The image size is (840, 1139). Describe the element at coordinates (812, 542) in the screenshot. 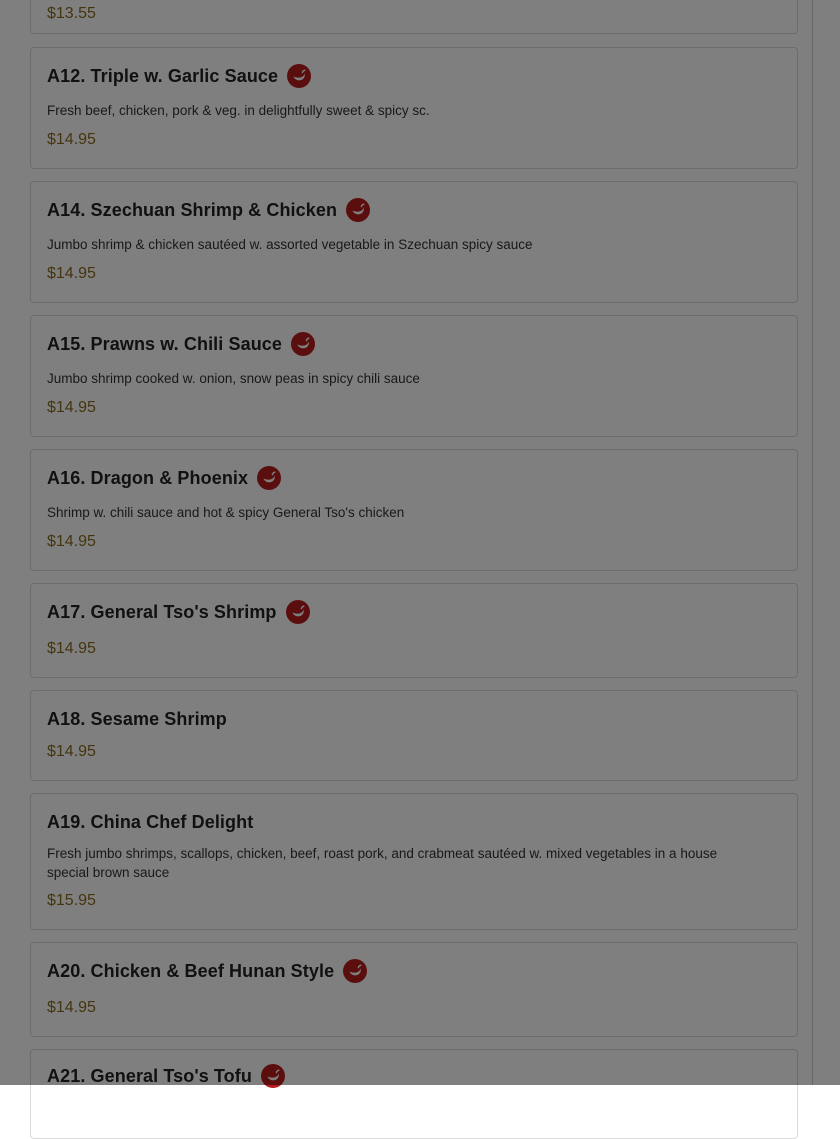

I see `page-divider` at that location.